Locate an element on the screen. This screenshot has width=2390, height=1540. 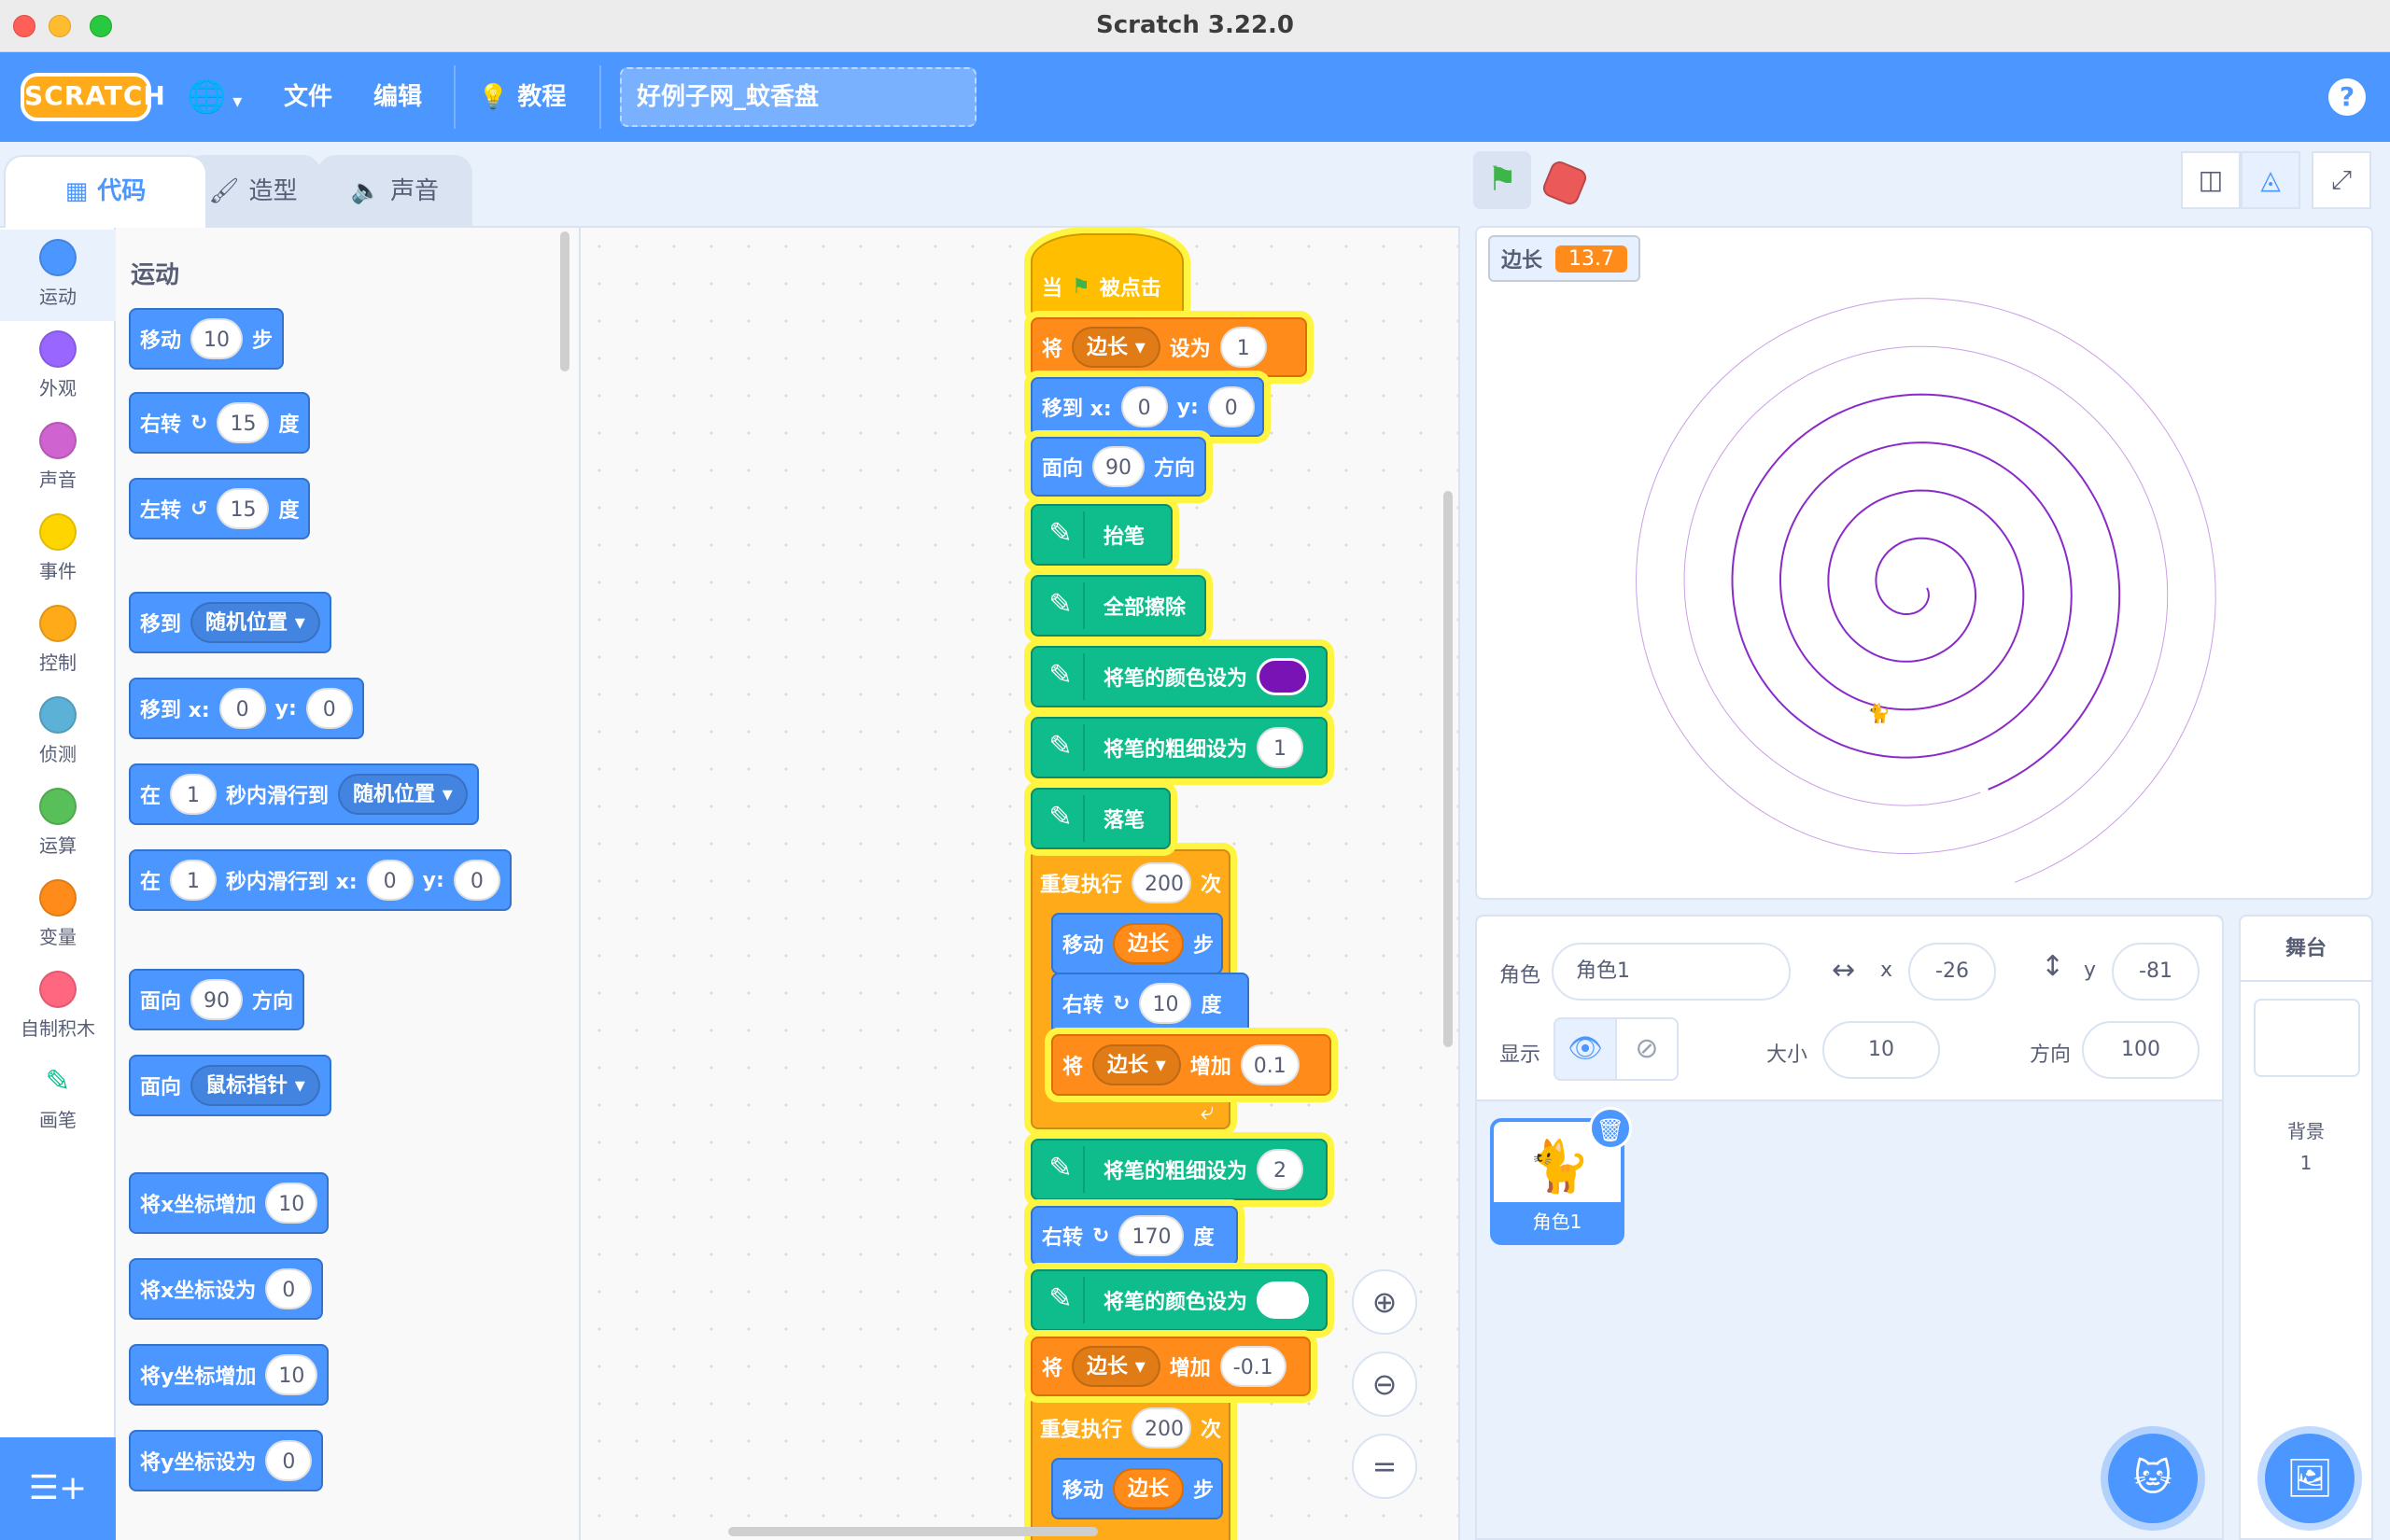
change-variable-block: 将 边长 增加 -0.1 is located at coordinates (1171, 1366).